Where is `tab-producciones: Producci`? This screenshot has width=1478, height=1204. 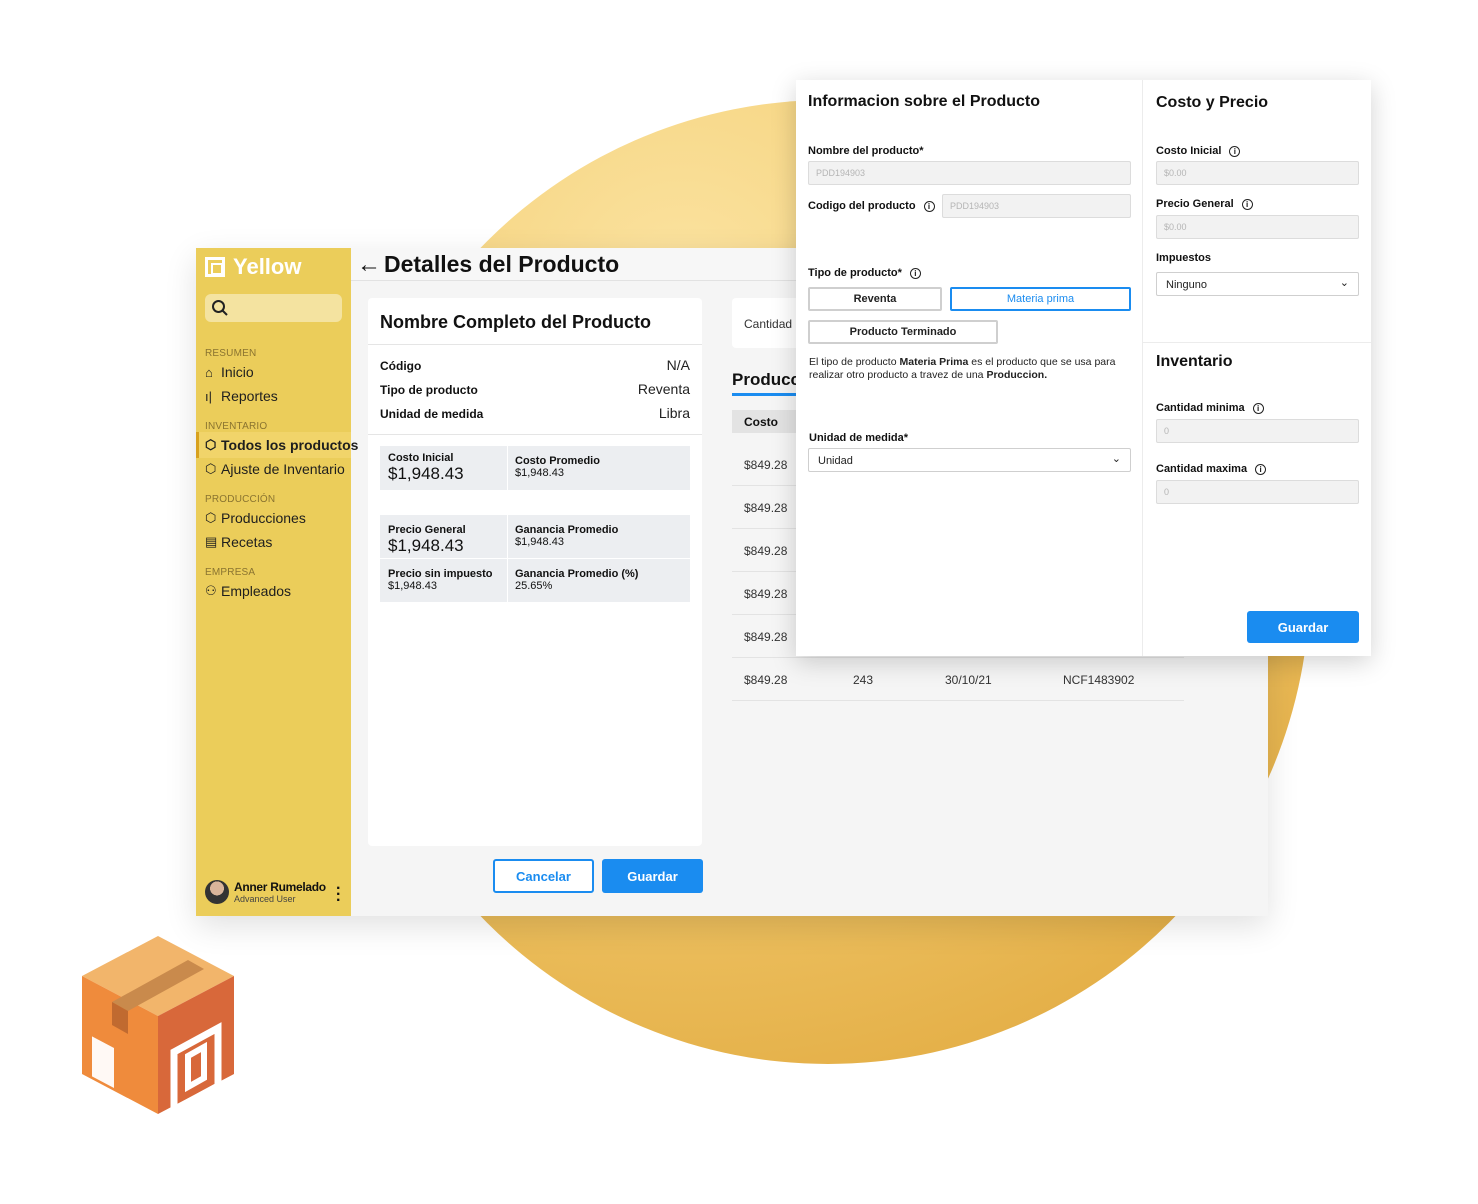
tab-producciones: Producci is located at coordinates (768, 380).